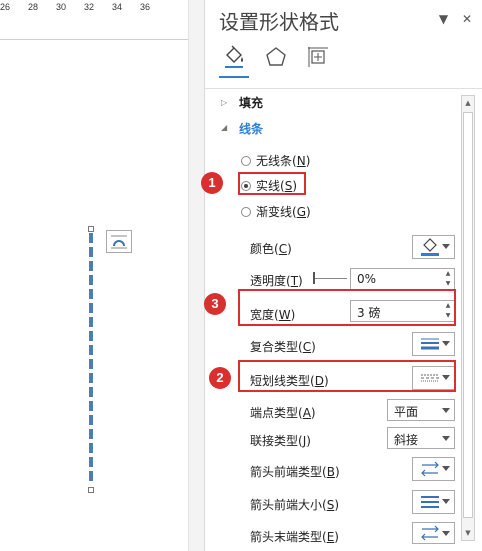 Image resolution: width=482 pixels, height=551 pixels. I want to click on highlight-dash-type, so click(347, 376).